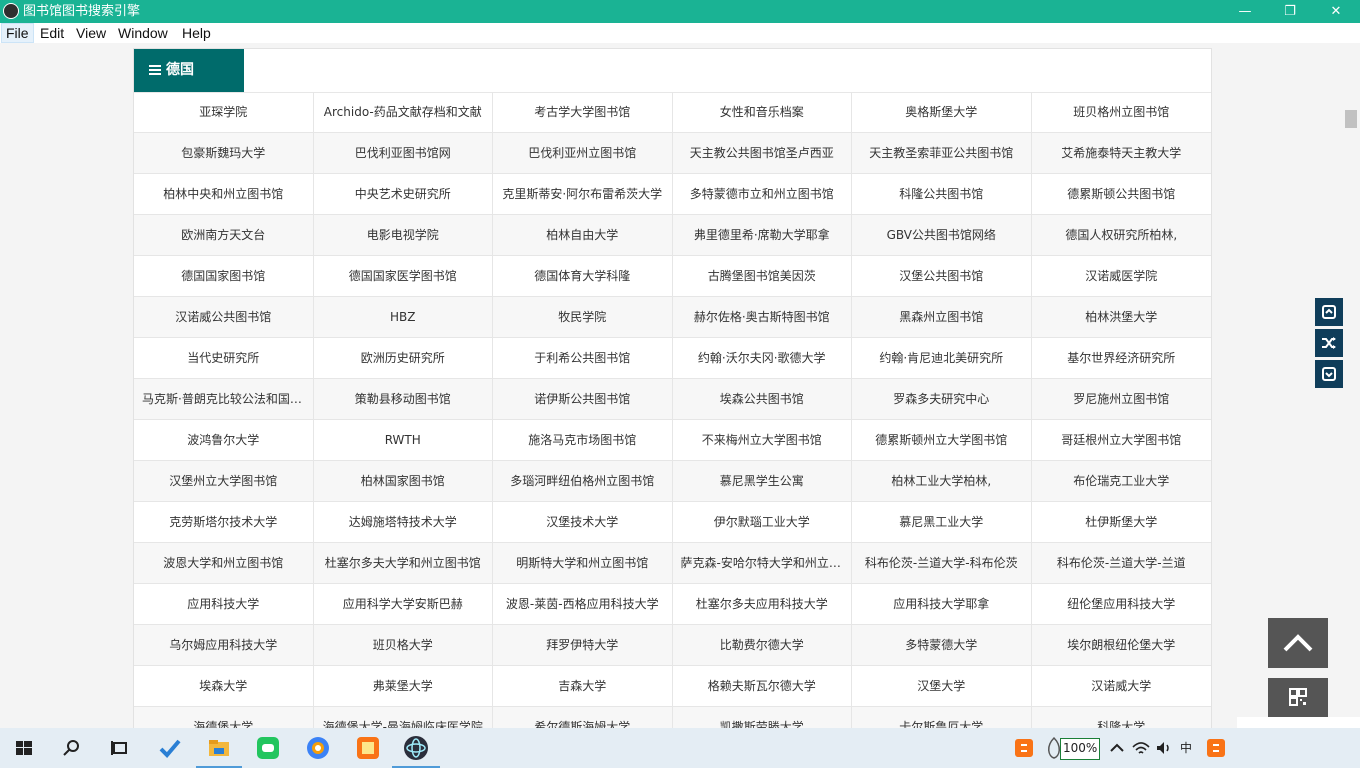 The image size is (1360, 768). What do you see at coordinates (224, 440) in the screenshot?
I see `library-link: 波鸿鲁尔大学` at bounding box center [224, 440].